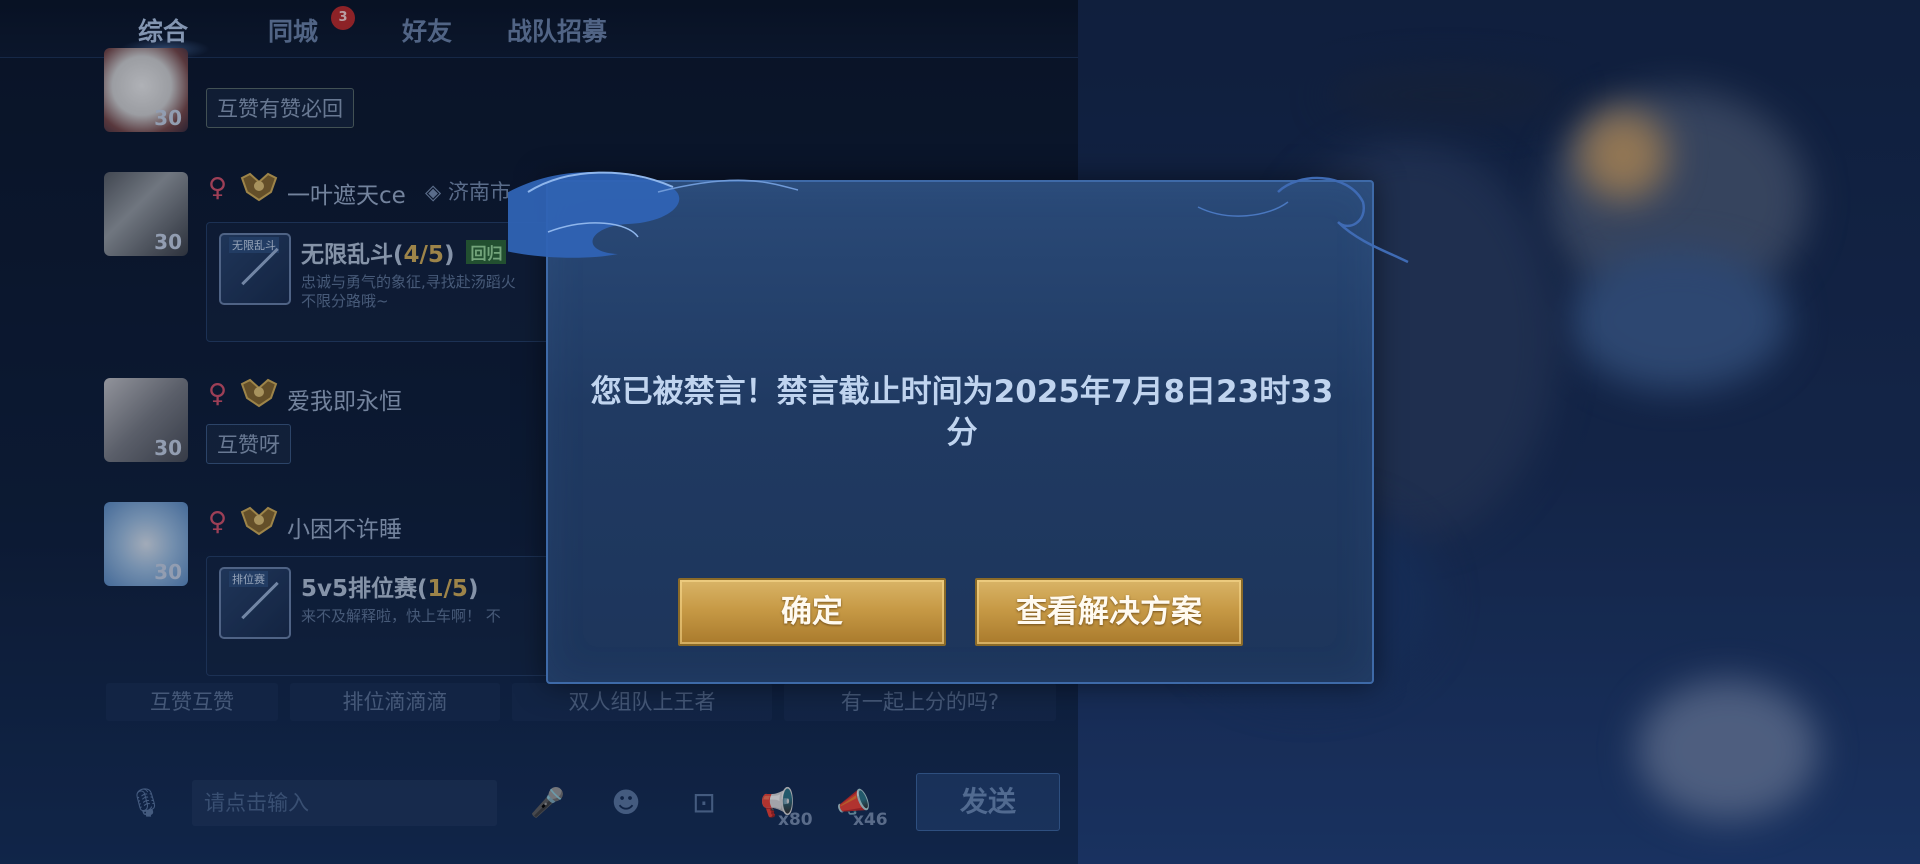 This screenshot has width=1920, height=864. Describe the element at coordinates (958, 217) in the screenshot. I see `cloud-ornament-icon` at that location.